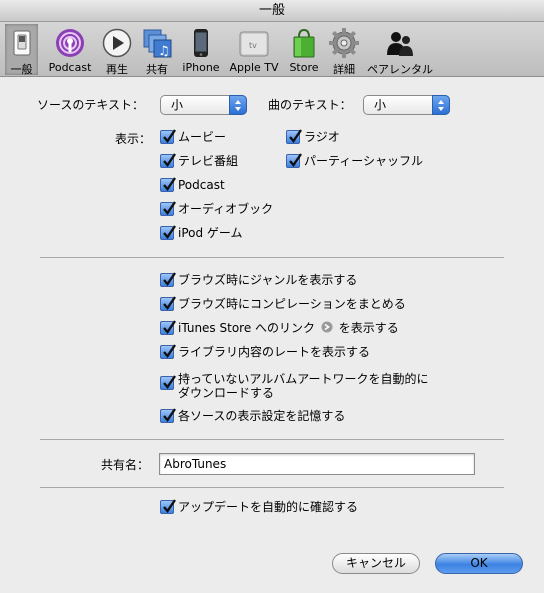  I want to click on auto-update-label: アップデートを自動的に確認する, so click(268, 507).